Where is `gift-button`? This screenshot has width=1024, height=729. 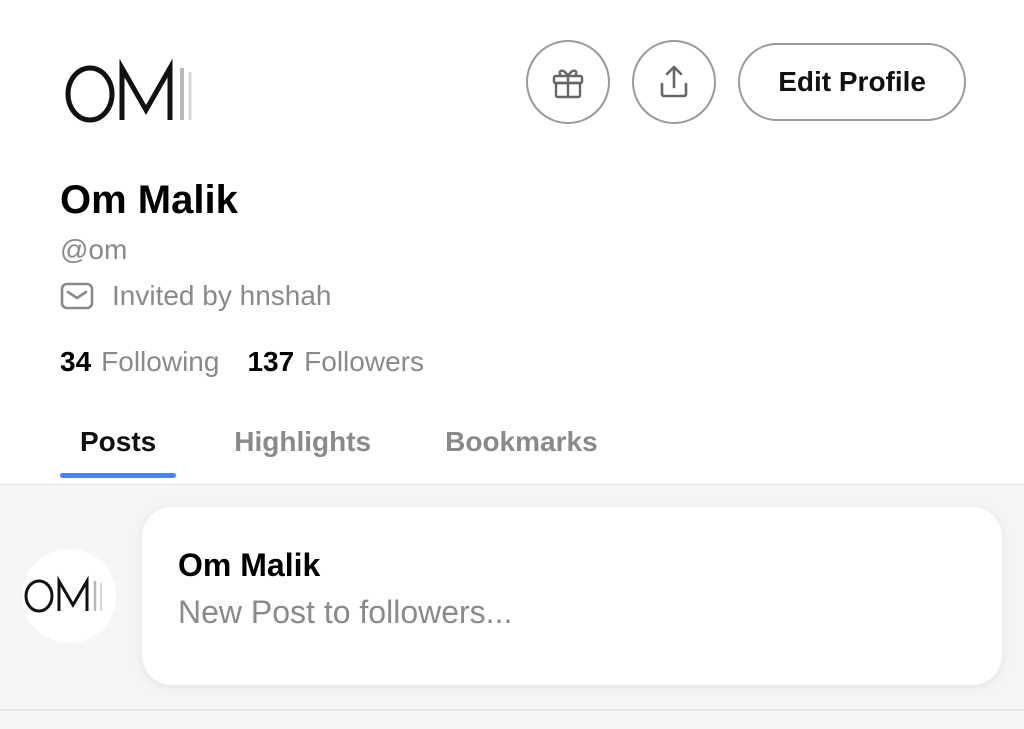 gift-button is located at coordinates (568, 82).